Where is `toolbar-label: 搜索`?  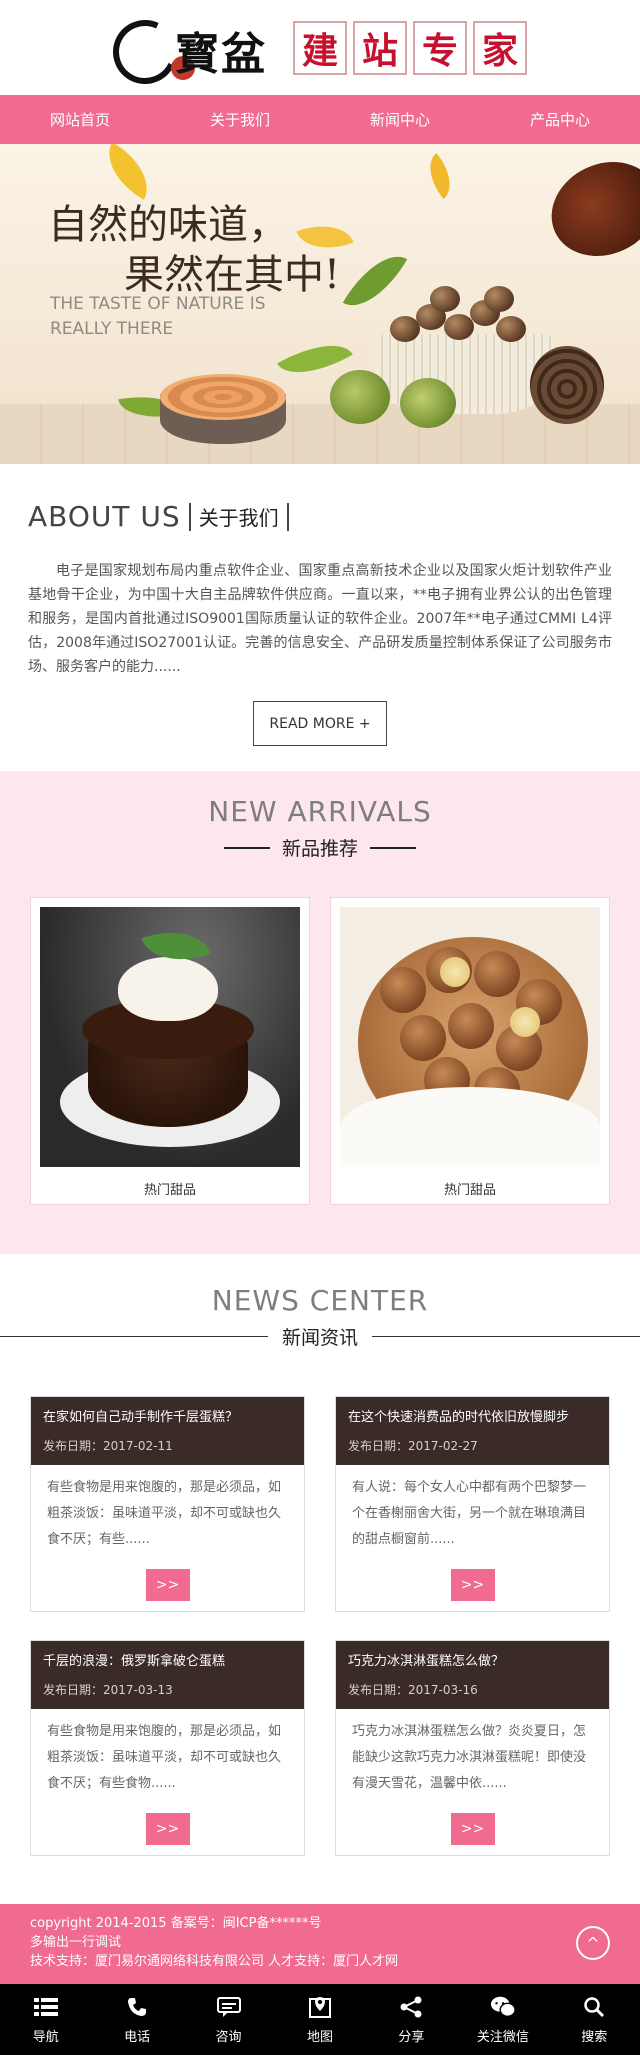 toolbar-label: 搜索 is located at coordinates (594, 2037).